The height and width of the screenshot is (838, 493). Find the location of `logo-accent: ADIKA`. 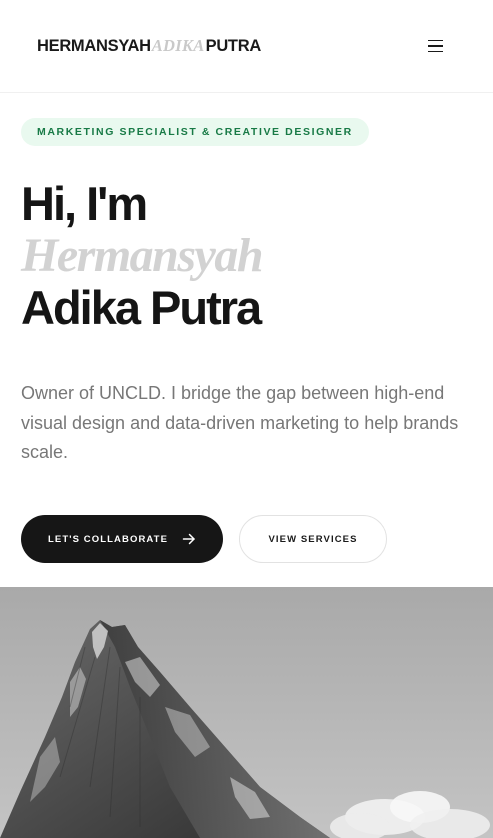

logo-accent: ADIKA is located at coordinates (178, 45).